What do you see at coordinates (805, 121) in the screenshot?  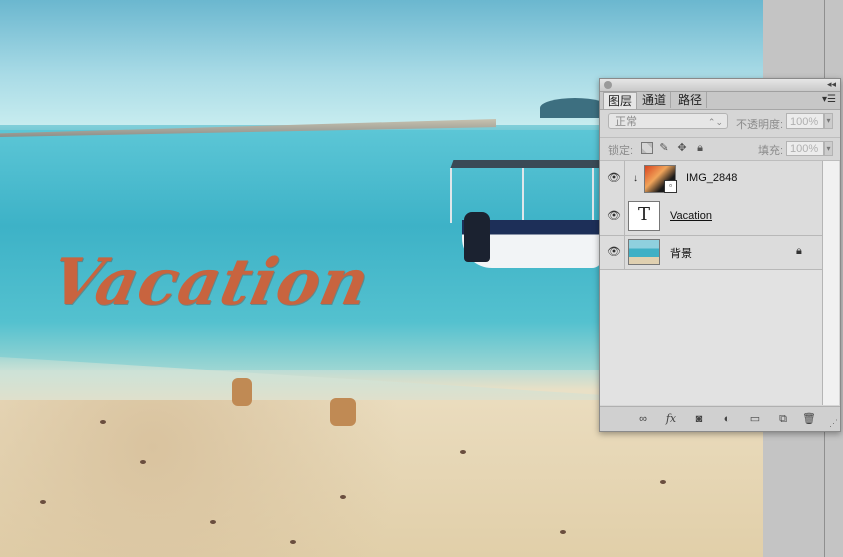 I see `opacity-field: 100%` at bounding box center [805, 121].